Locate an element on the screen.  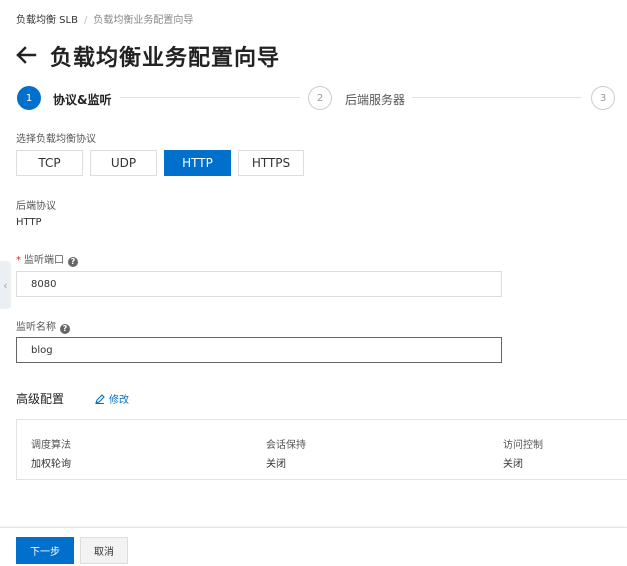
advanced-config-panel: 调度算法 加权轮询 会话保持 关闭 访问控制 关闭 is located at coordinates (321, 449).